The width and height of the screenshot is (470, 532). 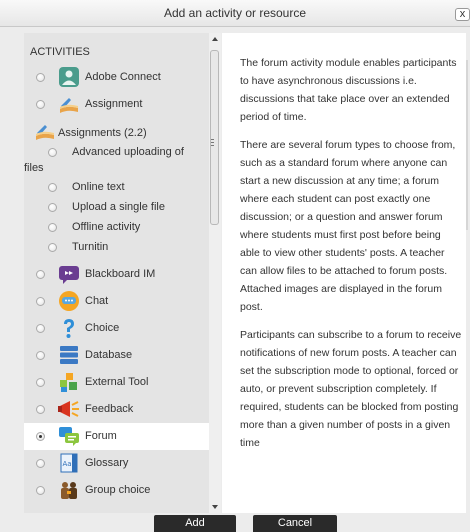 I want to click on turnitin-radio, so click(x=52, y=247).